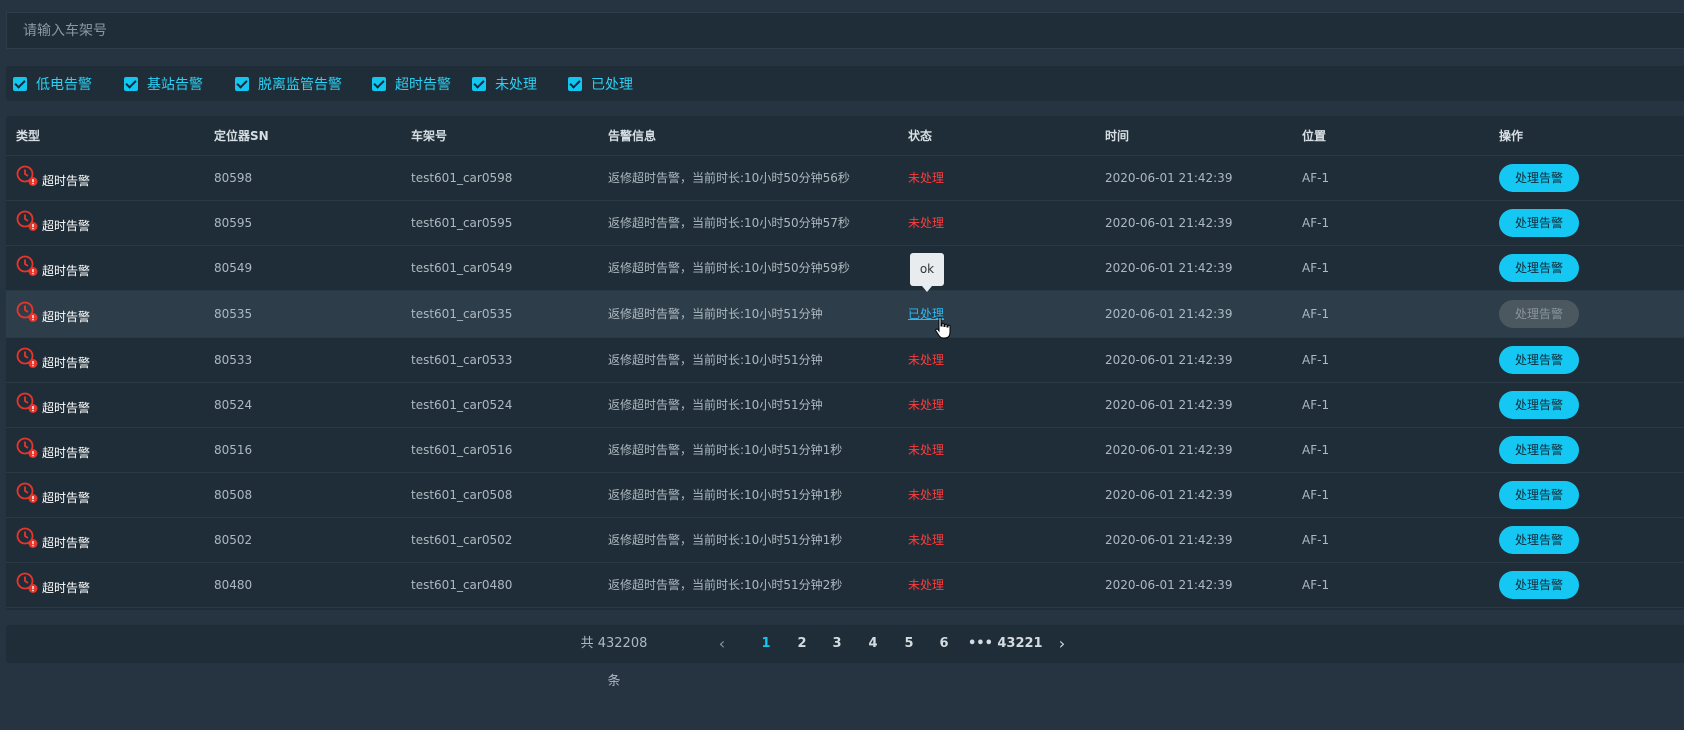 This screenshot has width=1684, height=730. What do you see at coordinates (504, 83) in the screenshot?
I see `filter-unprocessed: 未处理` at bounding box center [504, 83].